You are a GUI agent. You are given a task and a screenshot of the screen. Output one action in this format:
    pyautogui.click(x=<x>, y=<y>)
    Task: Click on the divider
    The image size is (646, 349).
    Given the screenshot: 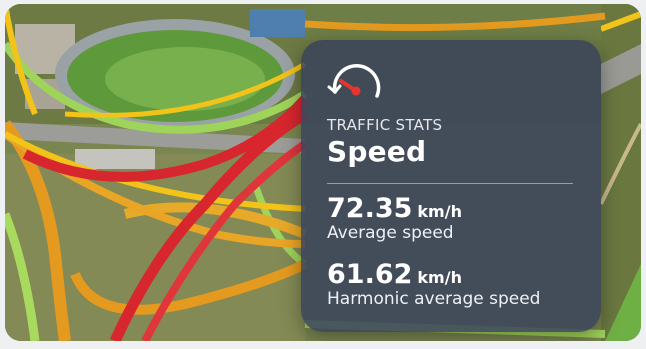 What is the action you would take?
    pyautogui.click(x=450, y=183)
    